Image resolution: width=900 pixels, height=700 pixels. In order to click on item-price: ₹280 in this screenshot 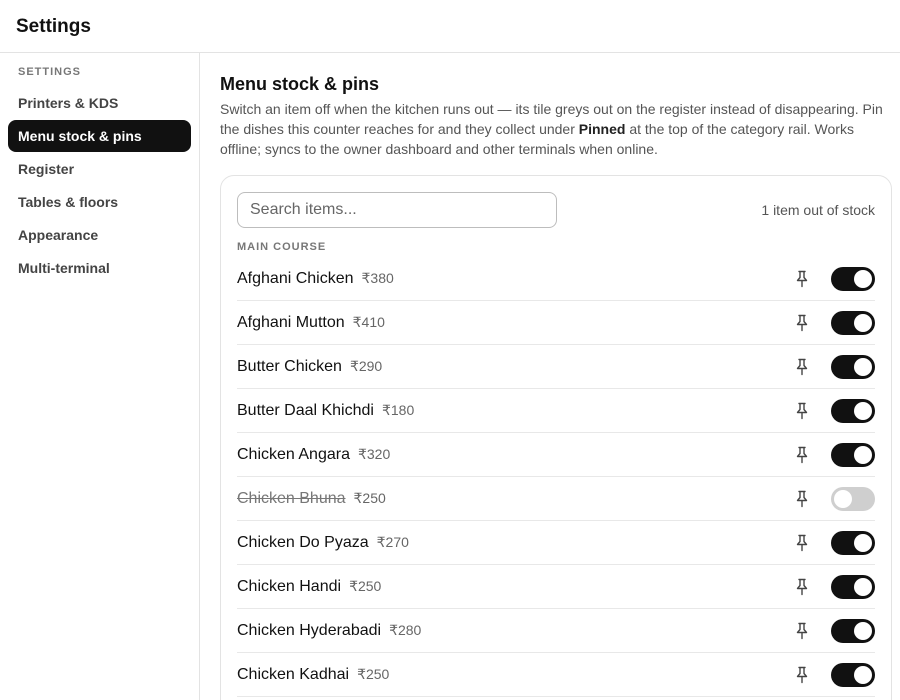, I will do `click(405, 630)`.